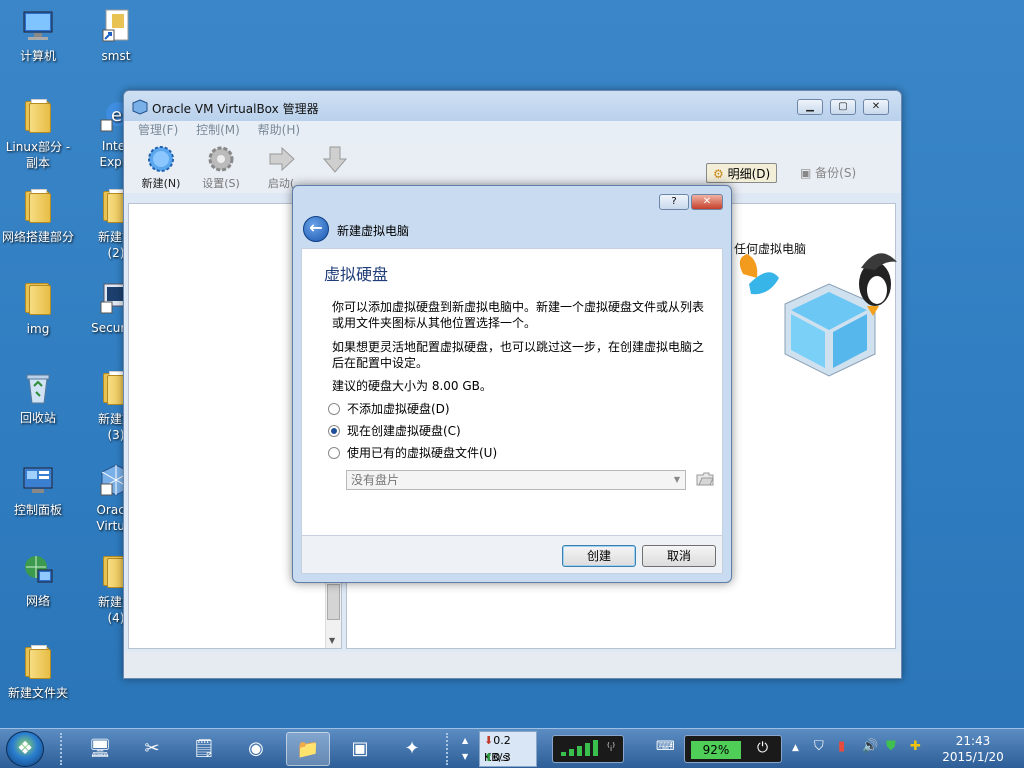 Image resolution: width=1024 pixels, height=768 pixels. Describe the element at coordinates (100, 749) in the screenshot. I see `taskbar-remote-desktop-icon: 🖥` at that location.